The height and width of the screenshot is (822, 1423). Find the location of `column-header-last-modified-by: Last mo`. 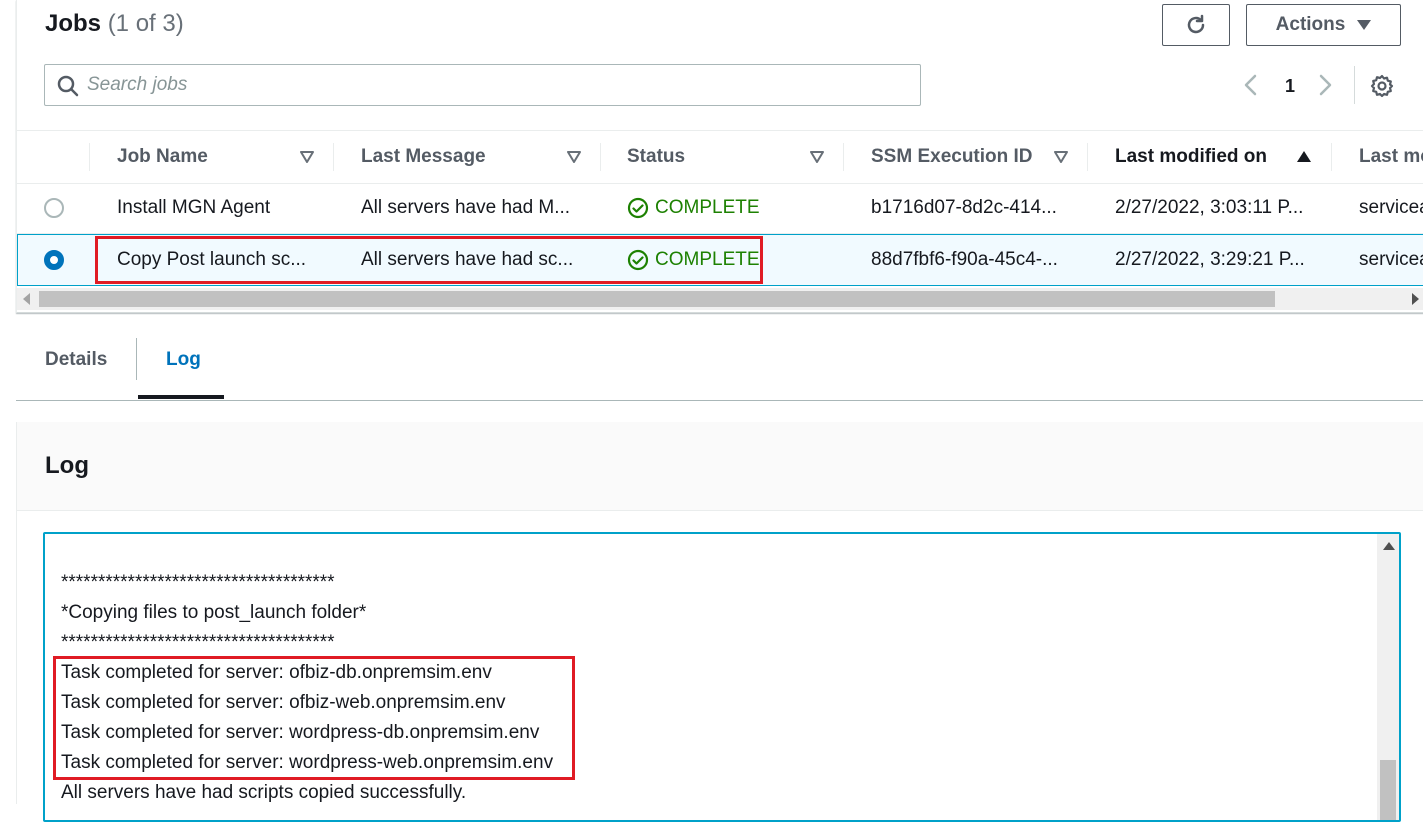

column-header-last-modified-by: Last mo is located at coordinates (1391, 157).